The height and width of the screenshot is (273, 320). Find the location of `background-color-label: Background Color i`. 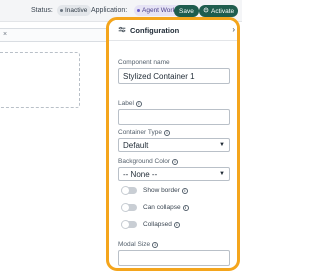

background-color-label: Background Color i is located at coordinates (148, 161).